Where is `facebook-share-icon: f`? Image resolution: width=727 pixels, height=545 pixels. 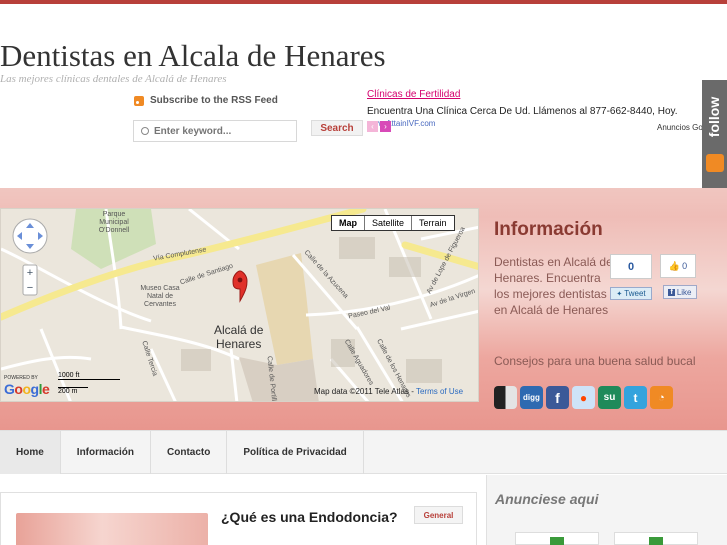
facebook-share-icon: f is located at coordinates (557, 397).